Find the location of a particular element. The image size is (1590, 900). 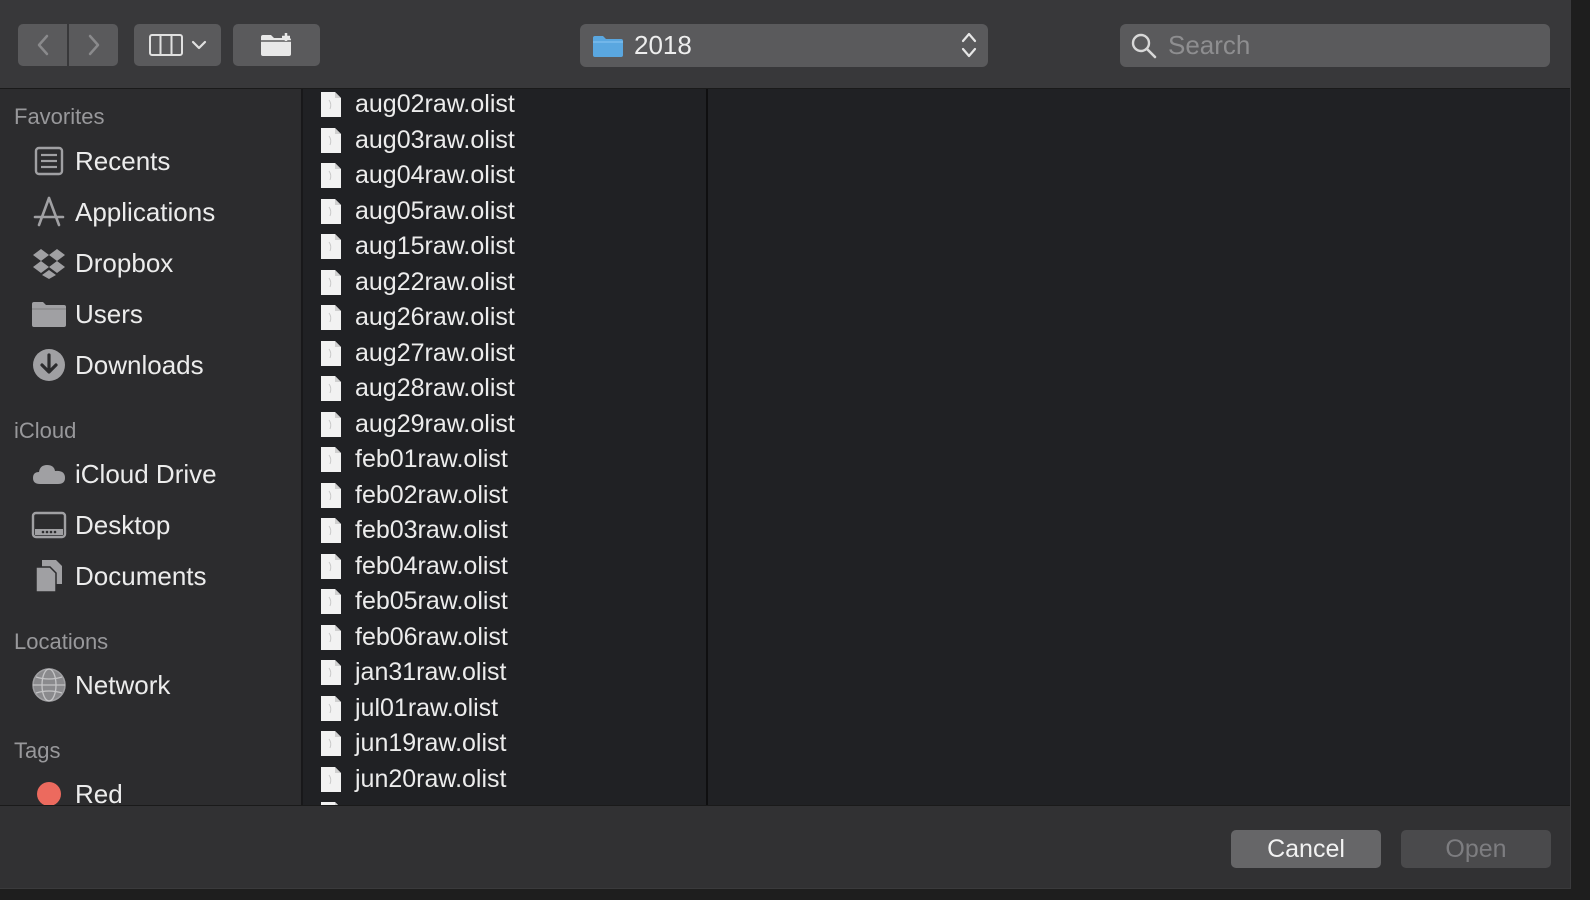

file-name: jun20raw.olist is located at coordinates (431, 778).